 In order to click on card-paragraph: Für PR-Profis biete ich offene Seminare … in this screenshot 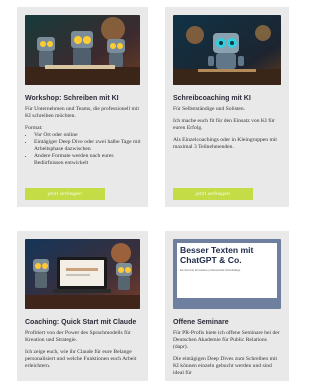, I will do `click(226, 340)`.